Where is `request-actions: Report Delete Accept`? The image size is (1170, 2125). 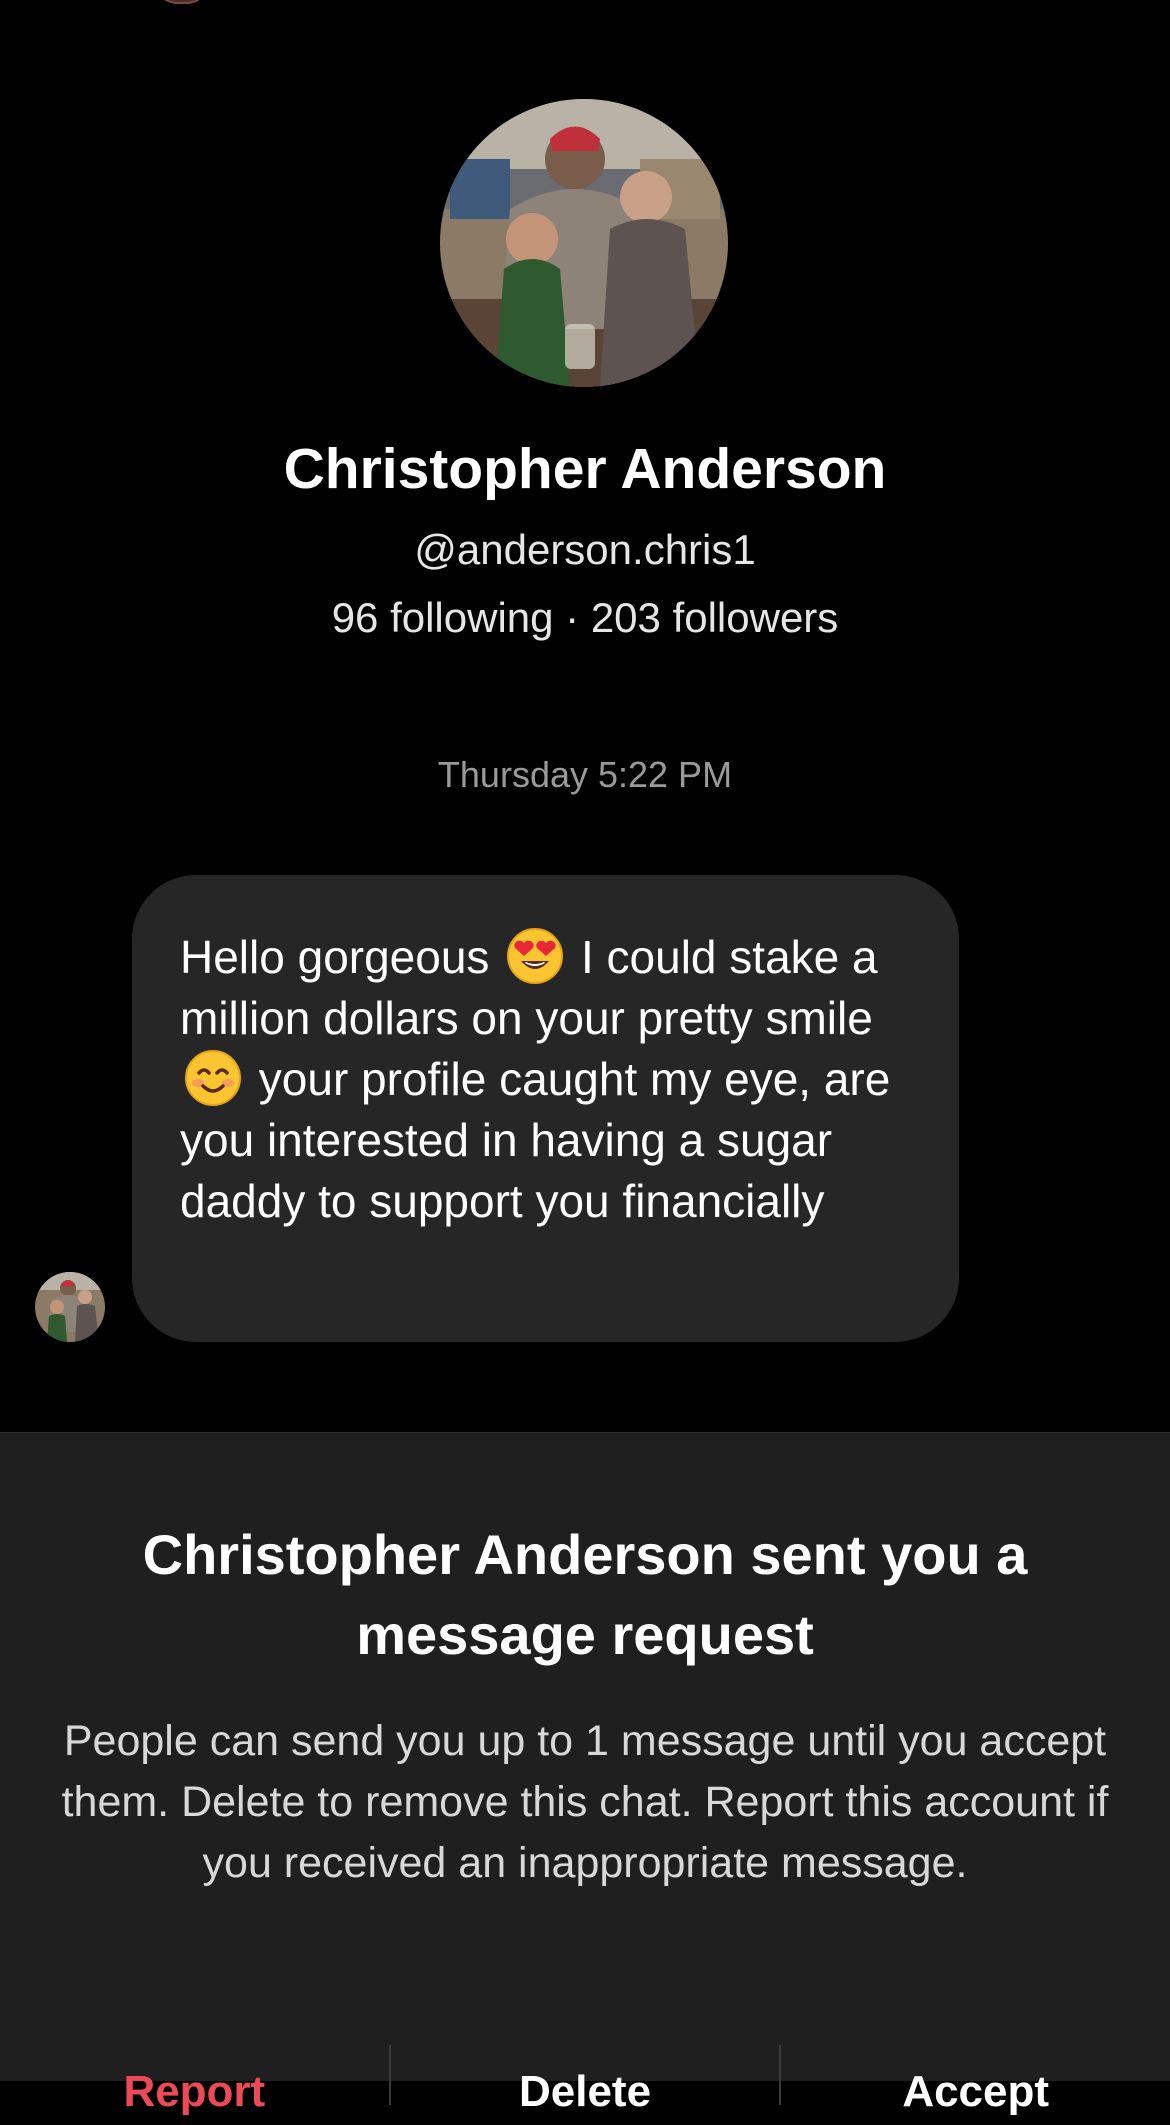 request-actions: Report Delete Accept is located at coordinates (585, 2085).